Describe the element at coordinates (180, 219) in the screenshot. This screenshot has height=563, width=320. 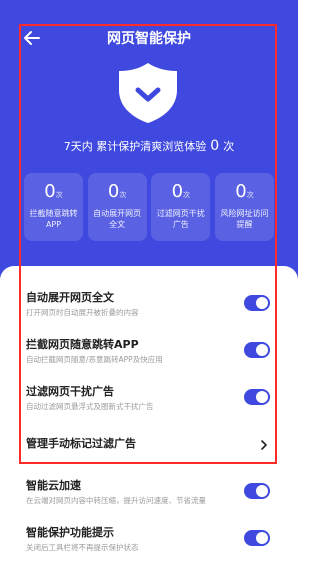
I see `stat-label: 过滤网页干扰广告` at that location.